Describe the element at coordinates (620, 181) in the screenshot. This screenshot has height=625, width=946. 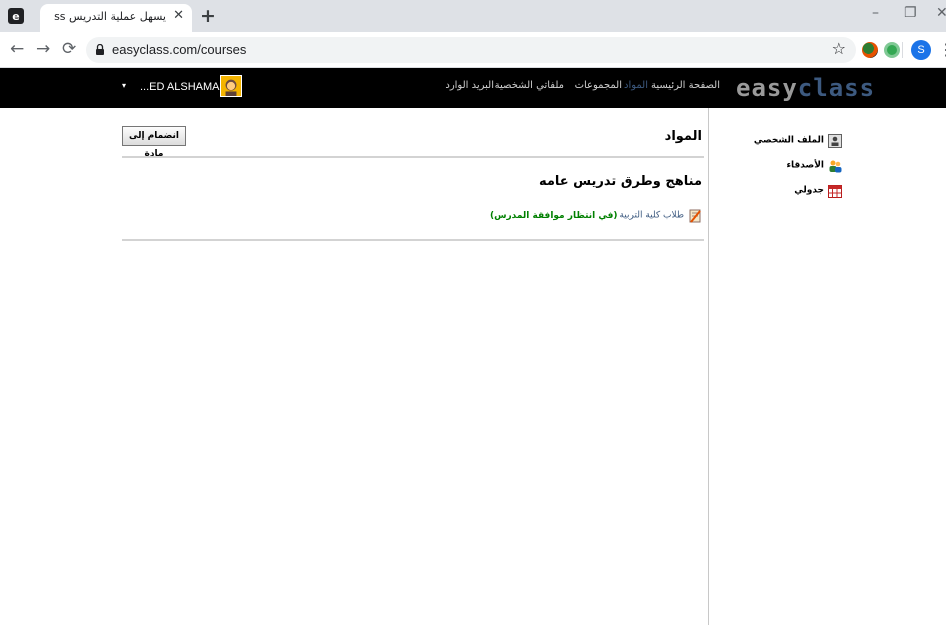
I see `course-title: مناهج وطرق تدريس عامه` at that location.